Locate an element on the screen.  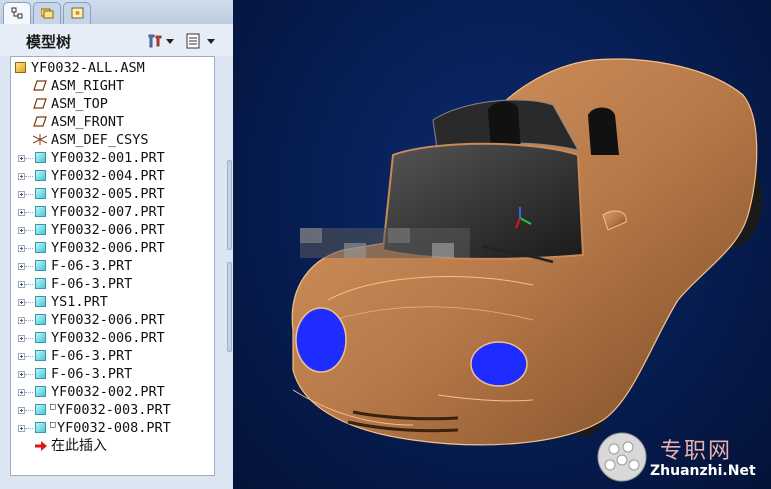
tree-item-label: YF0032-ALL.ASM is located at coordinates (88, 68).